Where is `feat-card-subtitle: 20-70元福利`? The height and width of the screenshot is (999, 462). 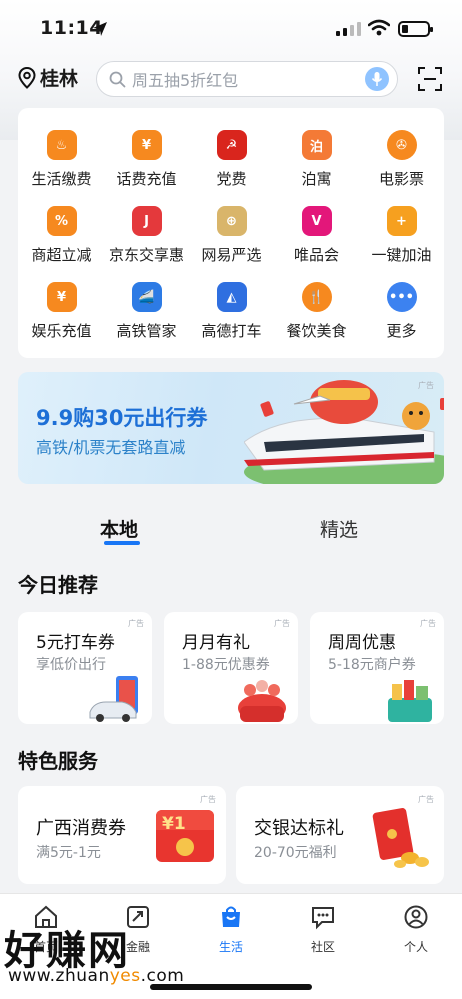
feat-card-subtitle: 20-70元福利 is located at coordinates (295, 853).